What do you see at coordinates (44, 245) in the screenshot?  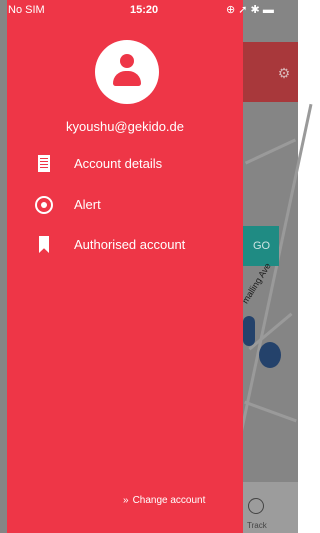 I see `bookmark-icon` at bounding box center [44, 245].